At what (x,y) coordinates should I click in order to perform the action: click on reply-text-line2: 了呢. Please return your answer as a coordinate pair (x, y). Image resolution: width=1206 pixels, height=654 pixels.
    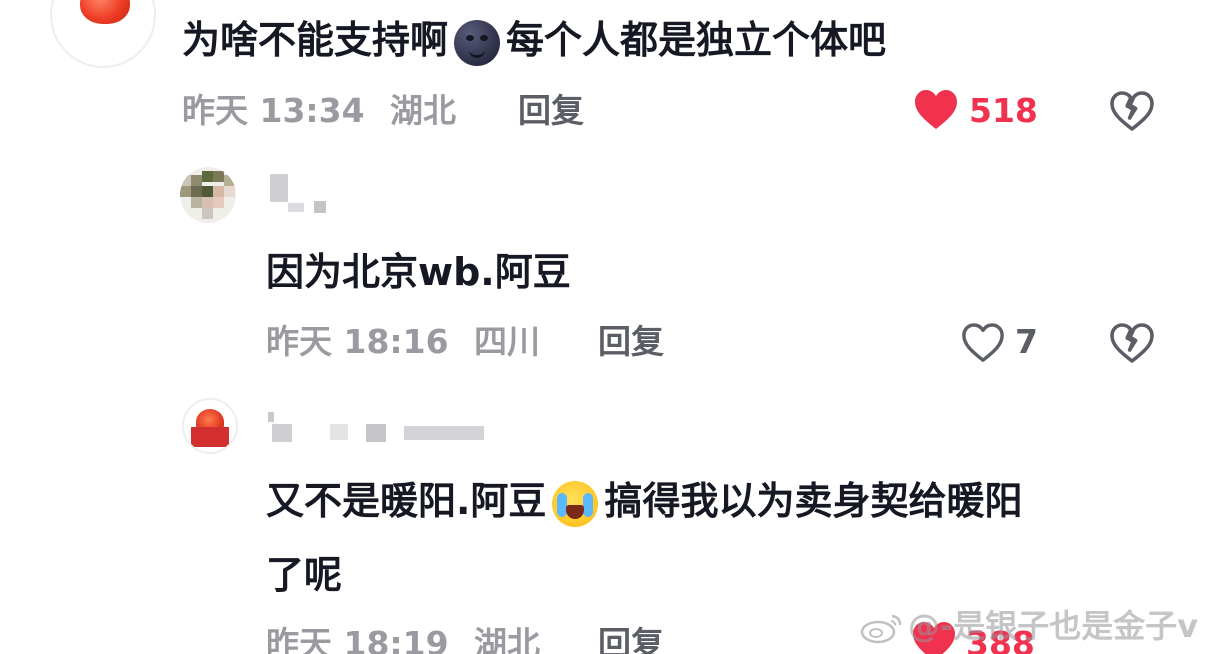
    Looking at the image, I should click on (304, 575).